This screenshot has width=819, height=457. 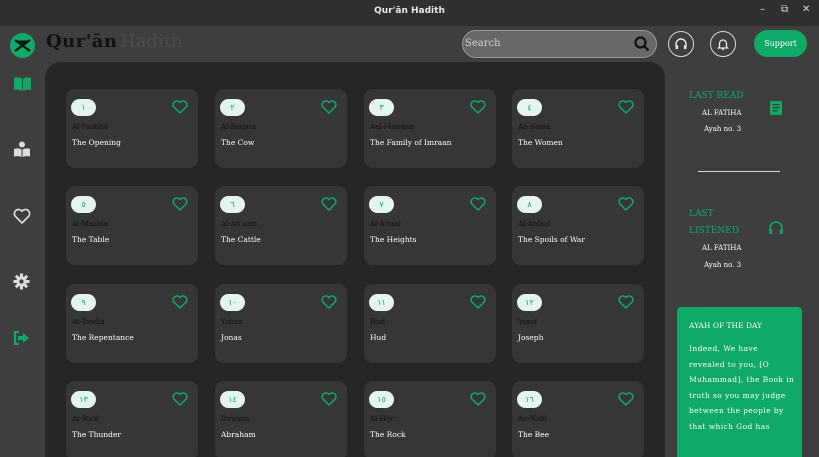 I want to click on surah-number-badge: ٥, so click(x=83, y=204).